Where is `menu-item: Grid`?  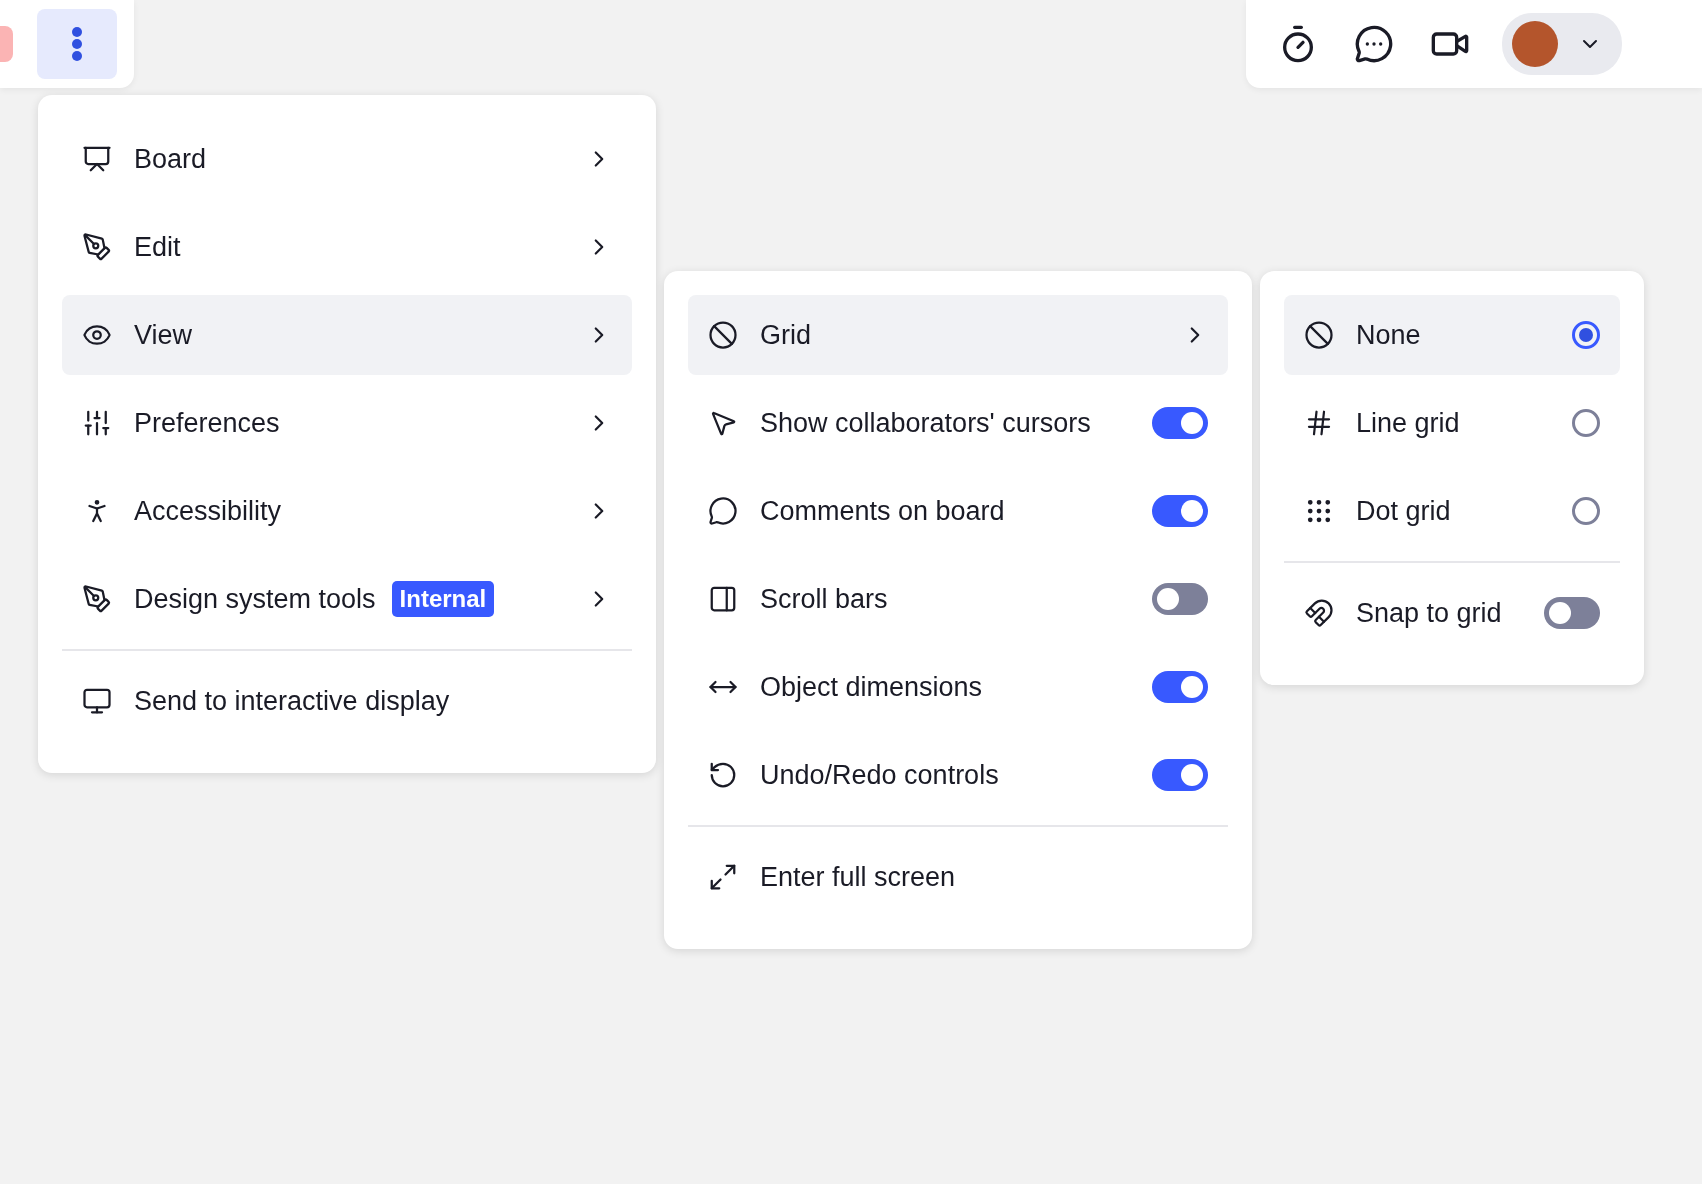 menu-item: Grid is located at coordinates (958, 335).